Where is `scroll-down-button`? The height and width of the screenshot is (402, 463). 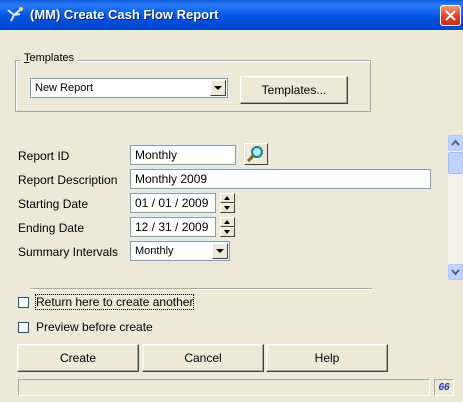
scroll-down-button is located at coordinates (455, 272).